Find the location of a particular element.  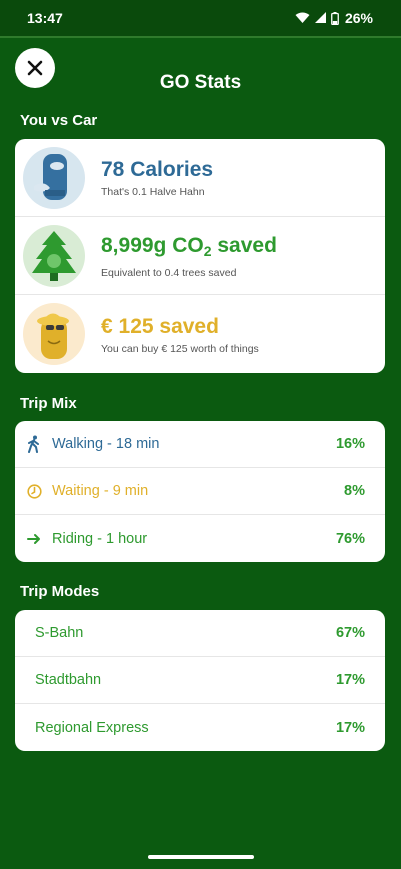

section-title-trip-mix: Trip Mix is located at coordinates (48, 403).